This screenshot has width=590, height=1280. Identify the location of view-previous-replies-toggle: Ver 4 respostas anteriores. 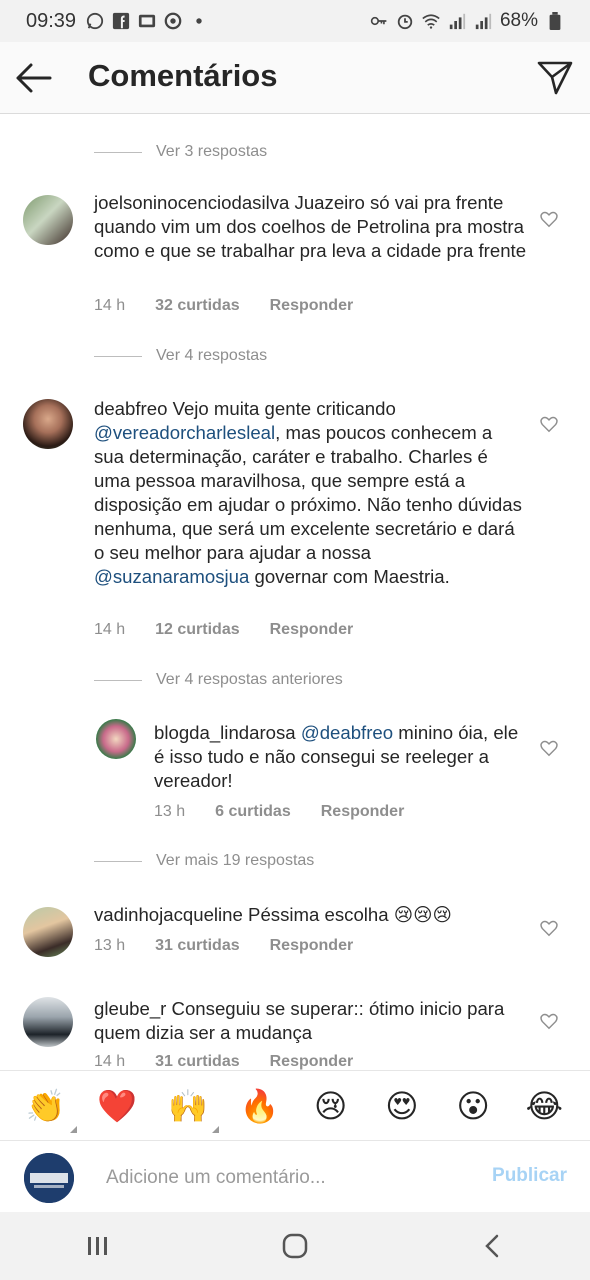
(218, 680).